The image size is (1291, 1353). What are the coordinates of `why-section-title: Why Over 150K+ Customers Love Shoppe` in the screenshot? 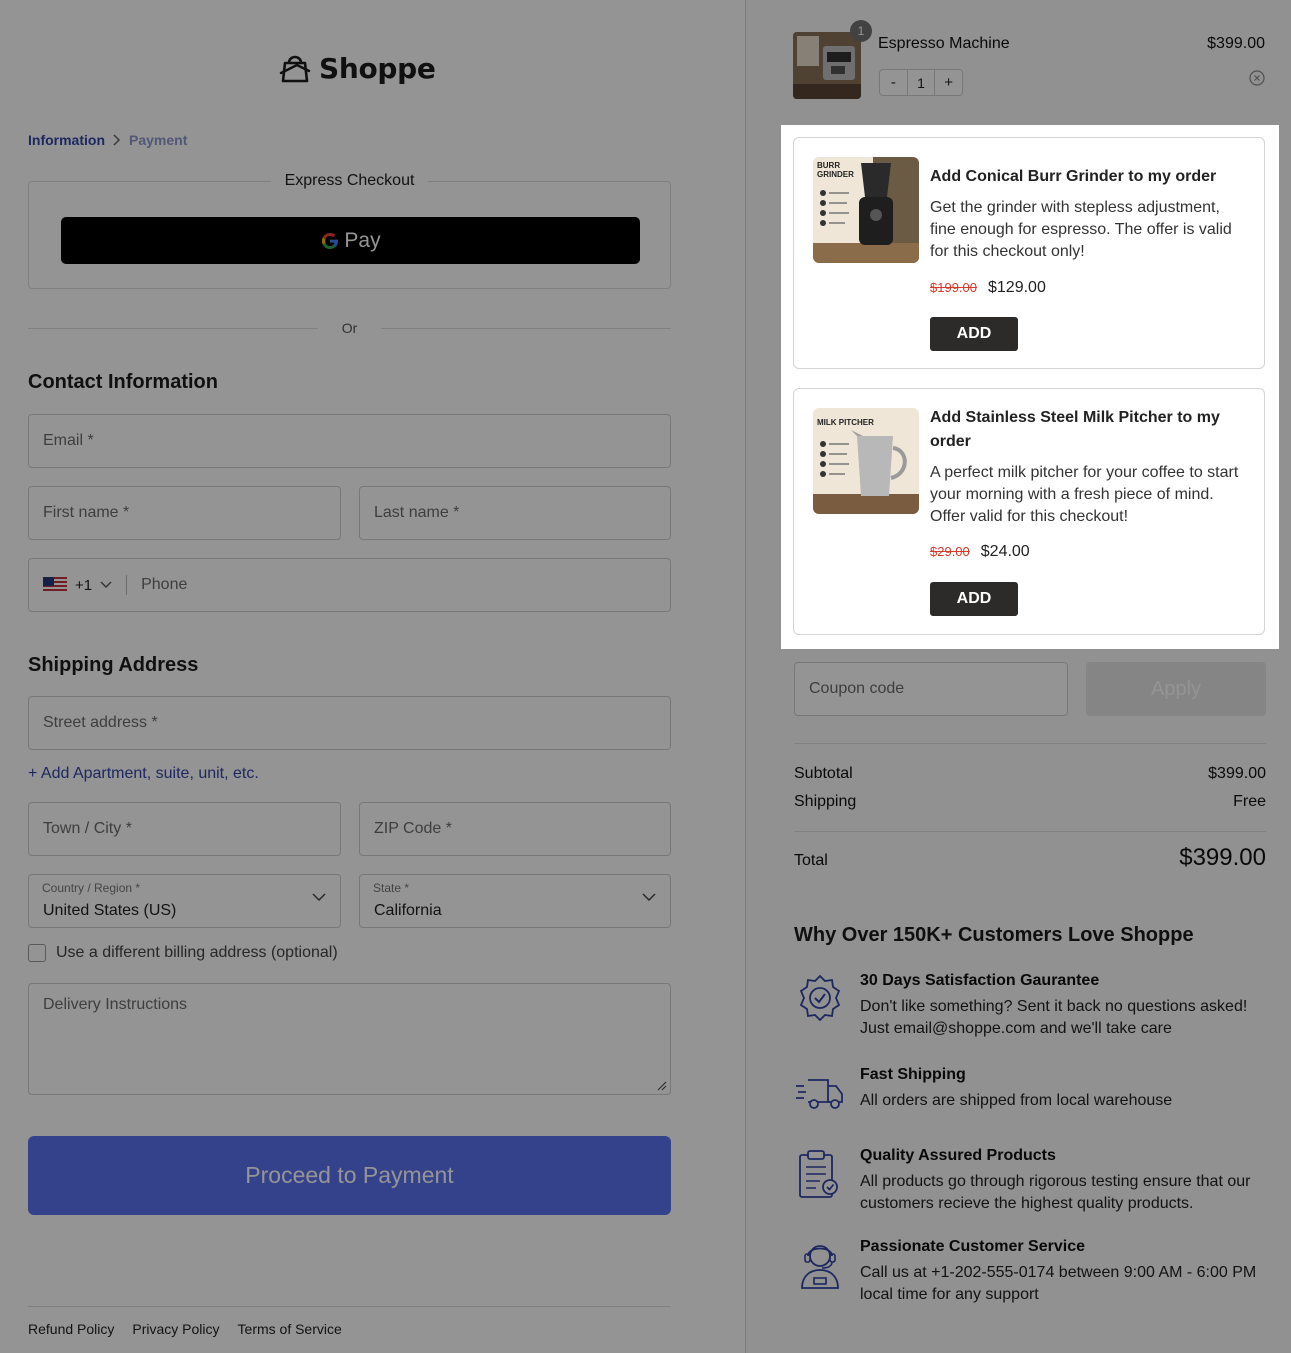 It's located at (994, 935).